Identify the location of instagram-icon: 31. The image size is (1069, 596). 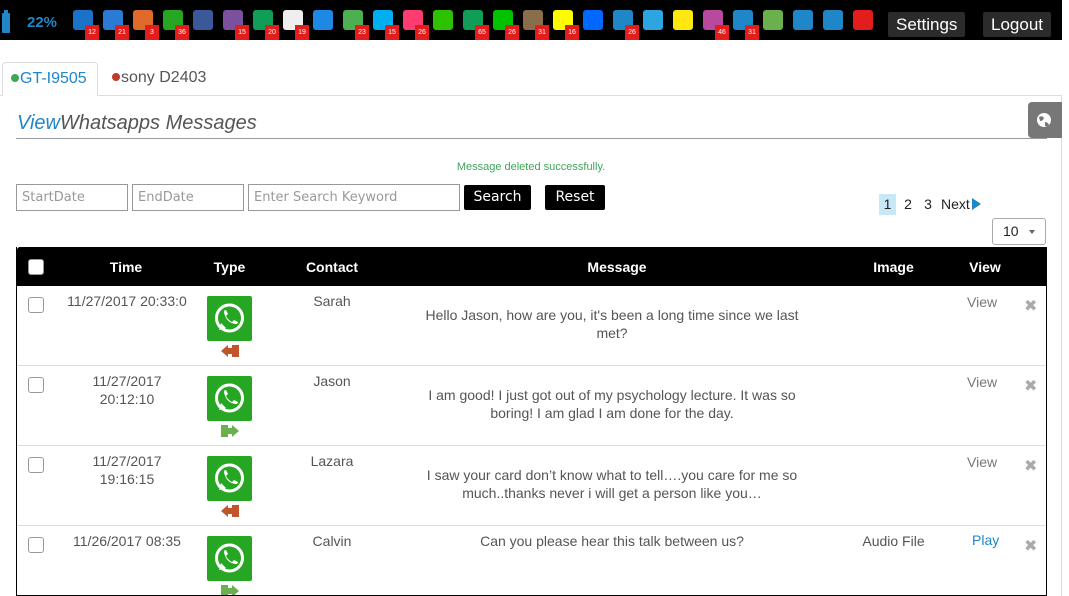
(536, 25).